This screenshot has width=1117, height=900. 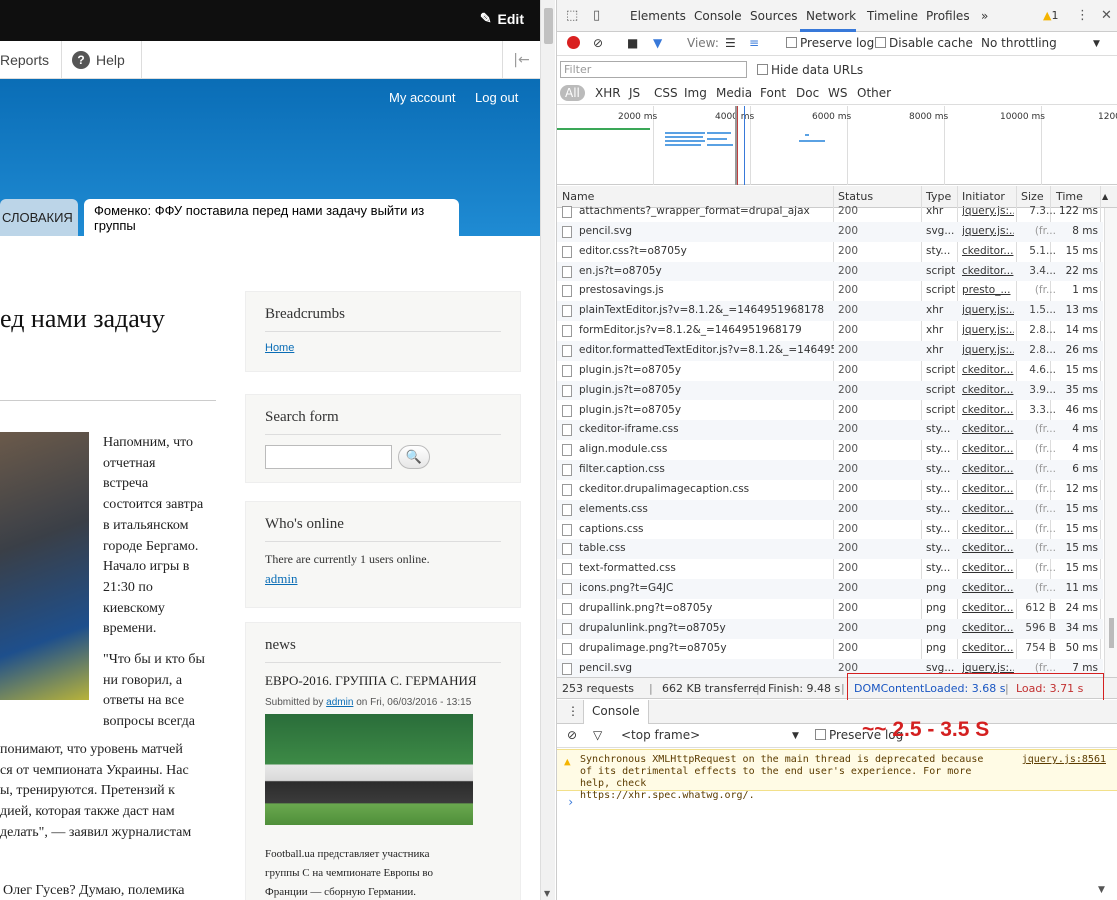 I want to click on type-filter-ws: WS, so click(x=837, y=93).